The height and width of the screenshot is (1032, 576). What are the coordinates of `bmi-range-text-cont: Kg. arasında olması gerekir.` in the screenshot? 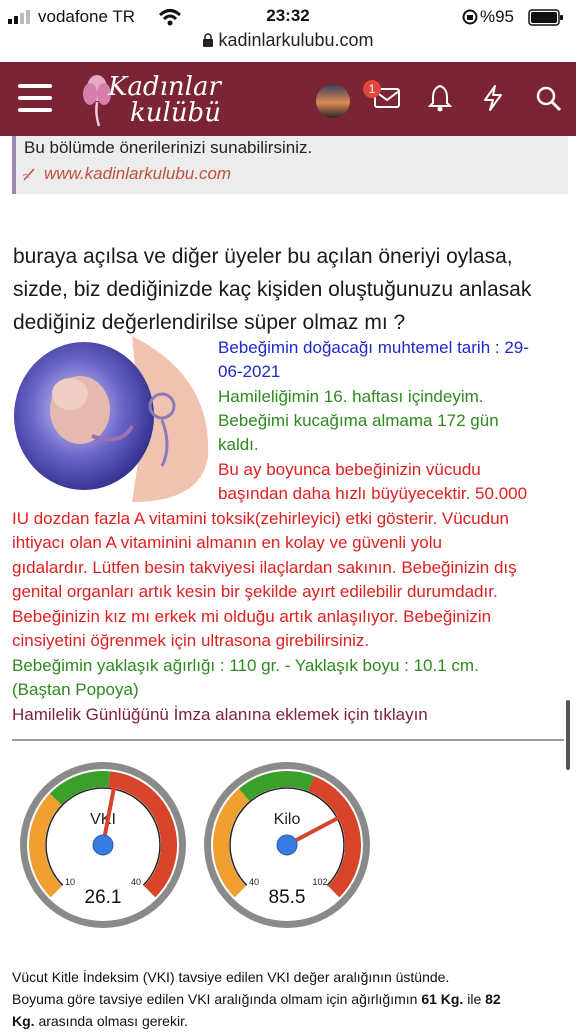 It's located at (288, 1021).